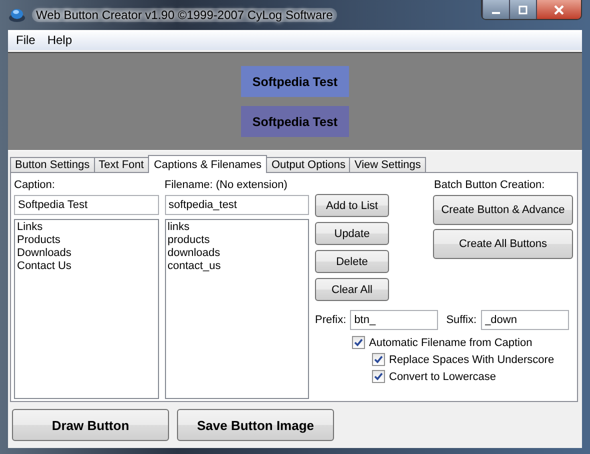 The height and width of the screenshot is (454, 590). Describe the element at coordinates (352, 289) in the screenshot. I see `action-button: Clear All` at that location.